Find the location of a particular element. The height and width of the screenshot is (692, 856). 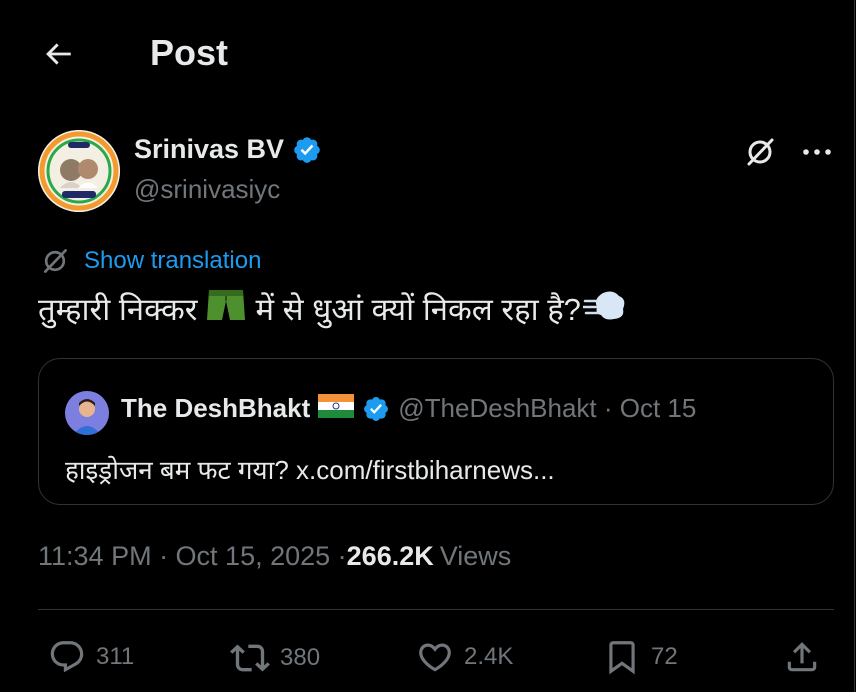

tweet-text-part-2: में से धुआं क्यों निकल रहा है? is located at coordinates (418, 309).